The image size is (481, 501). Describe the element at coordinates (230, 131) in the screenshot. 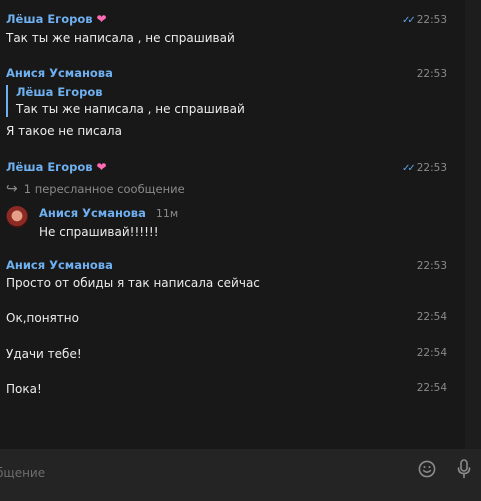

I see `message-body: Я такое не писала` at that location.